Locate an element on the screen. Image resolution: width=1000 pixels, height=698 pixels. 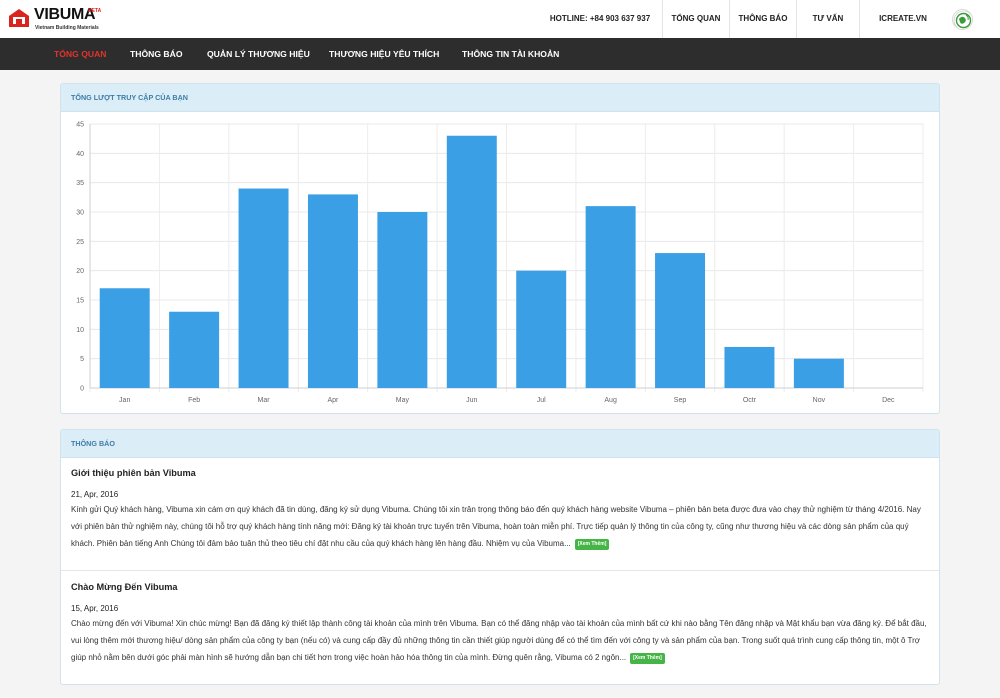
topnav-notifications-link: THÔNG BÁO is located at coordinates (763, 19).